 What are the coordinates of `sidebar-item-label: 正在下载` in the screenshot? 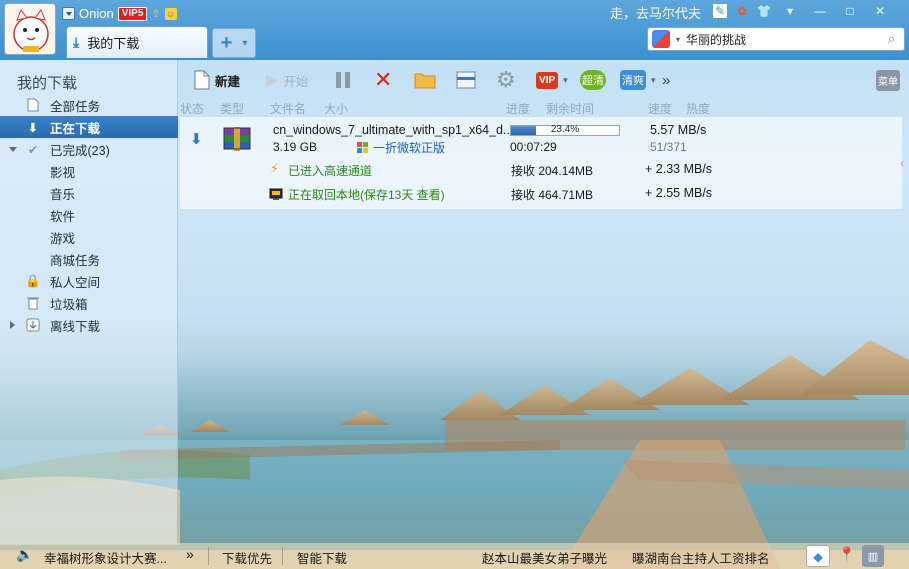 It's located at (75, 128).